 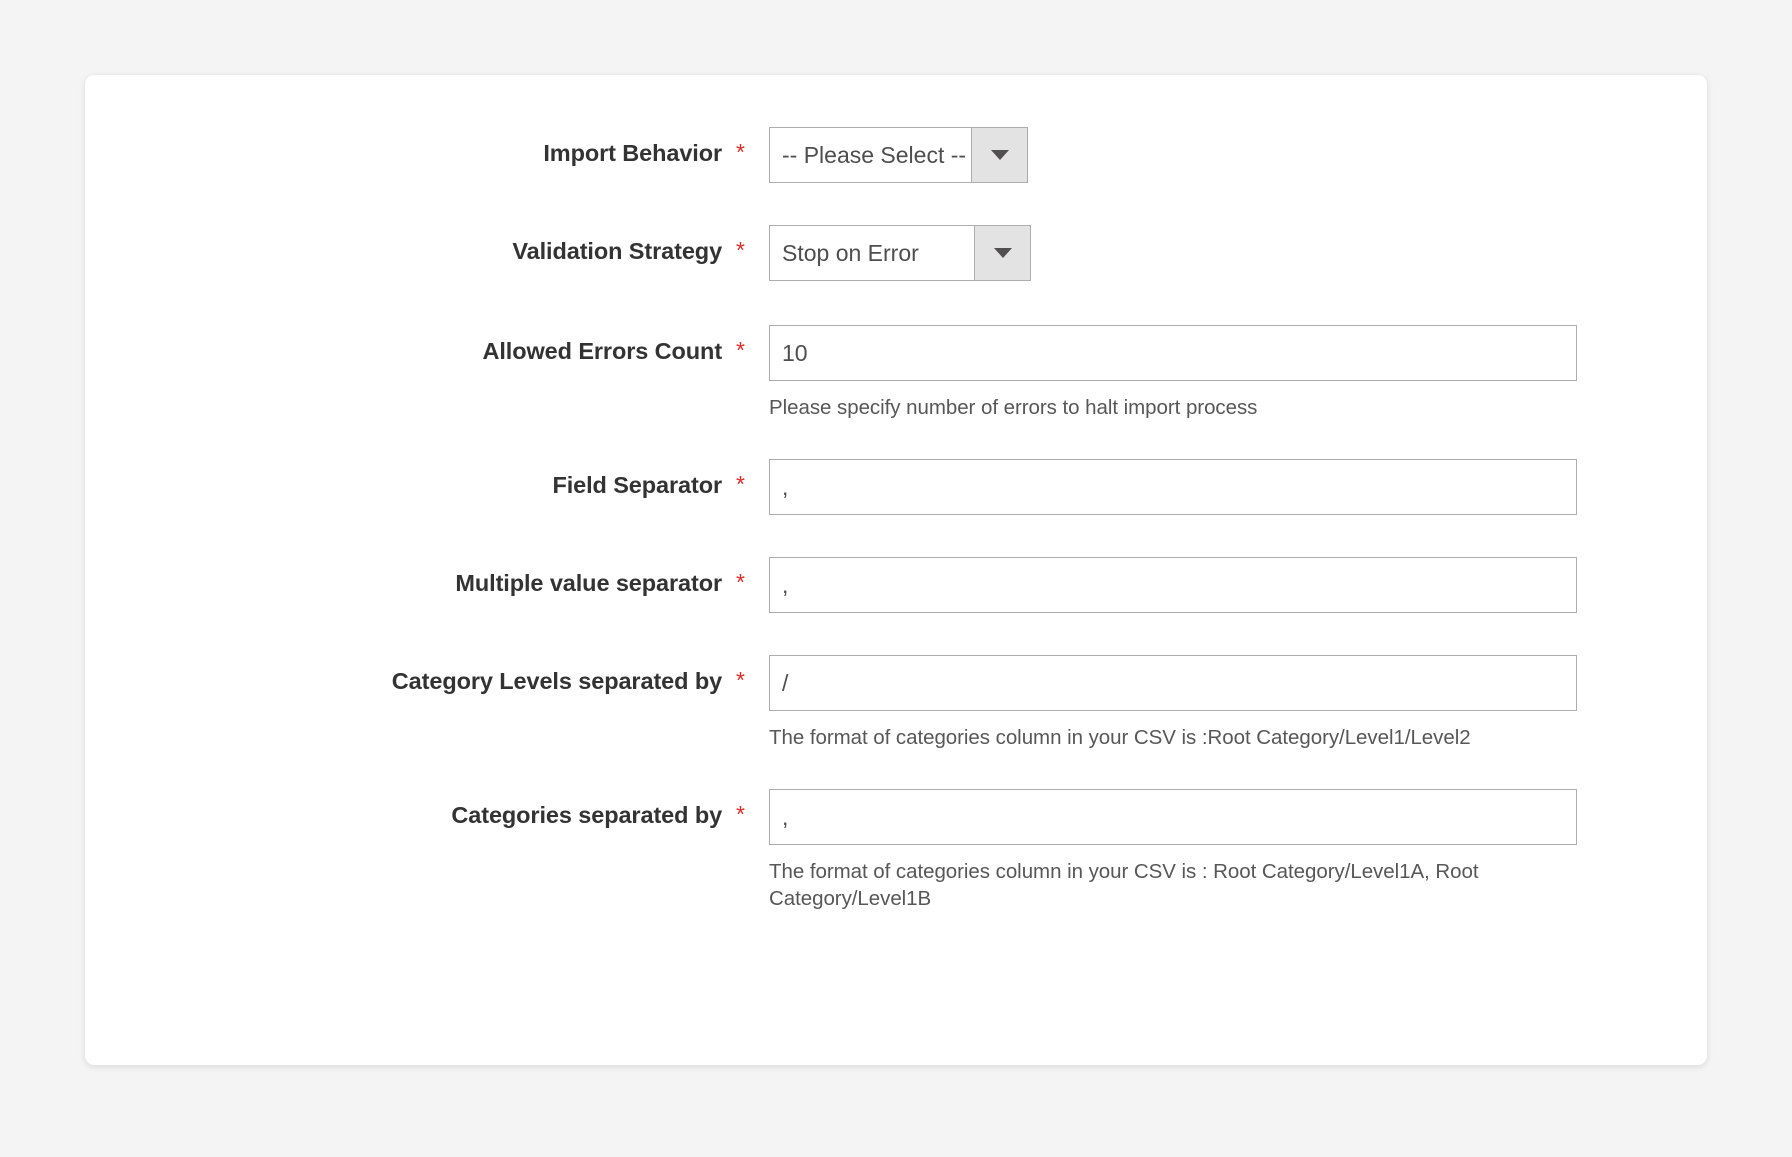 I want to click on label-categories-separated-by: Categories separated by, so click(x=587, y=815).